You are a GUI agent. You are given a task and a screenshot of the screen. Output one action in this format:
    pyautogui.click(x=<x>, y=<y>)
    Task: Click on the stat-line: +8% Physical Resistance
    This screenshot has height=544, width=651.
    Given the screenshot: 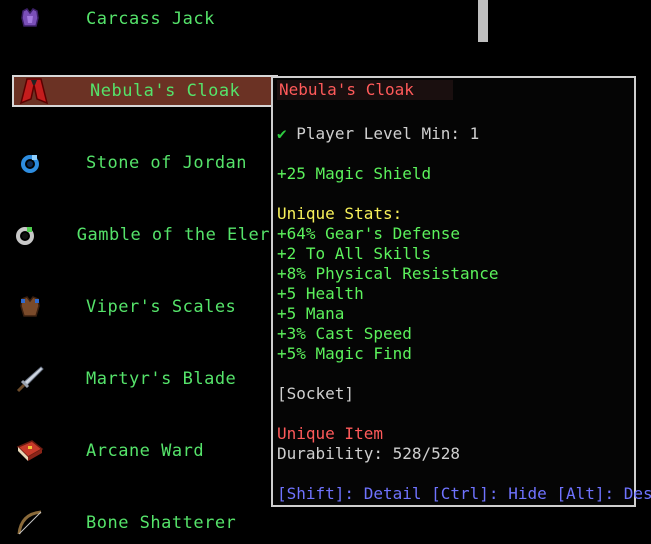 What is the action you would take?
    pyautogui.click(x=388, y=273)
    